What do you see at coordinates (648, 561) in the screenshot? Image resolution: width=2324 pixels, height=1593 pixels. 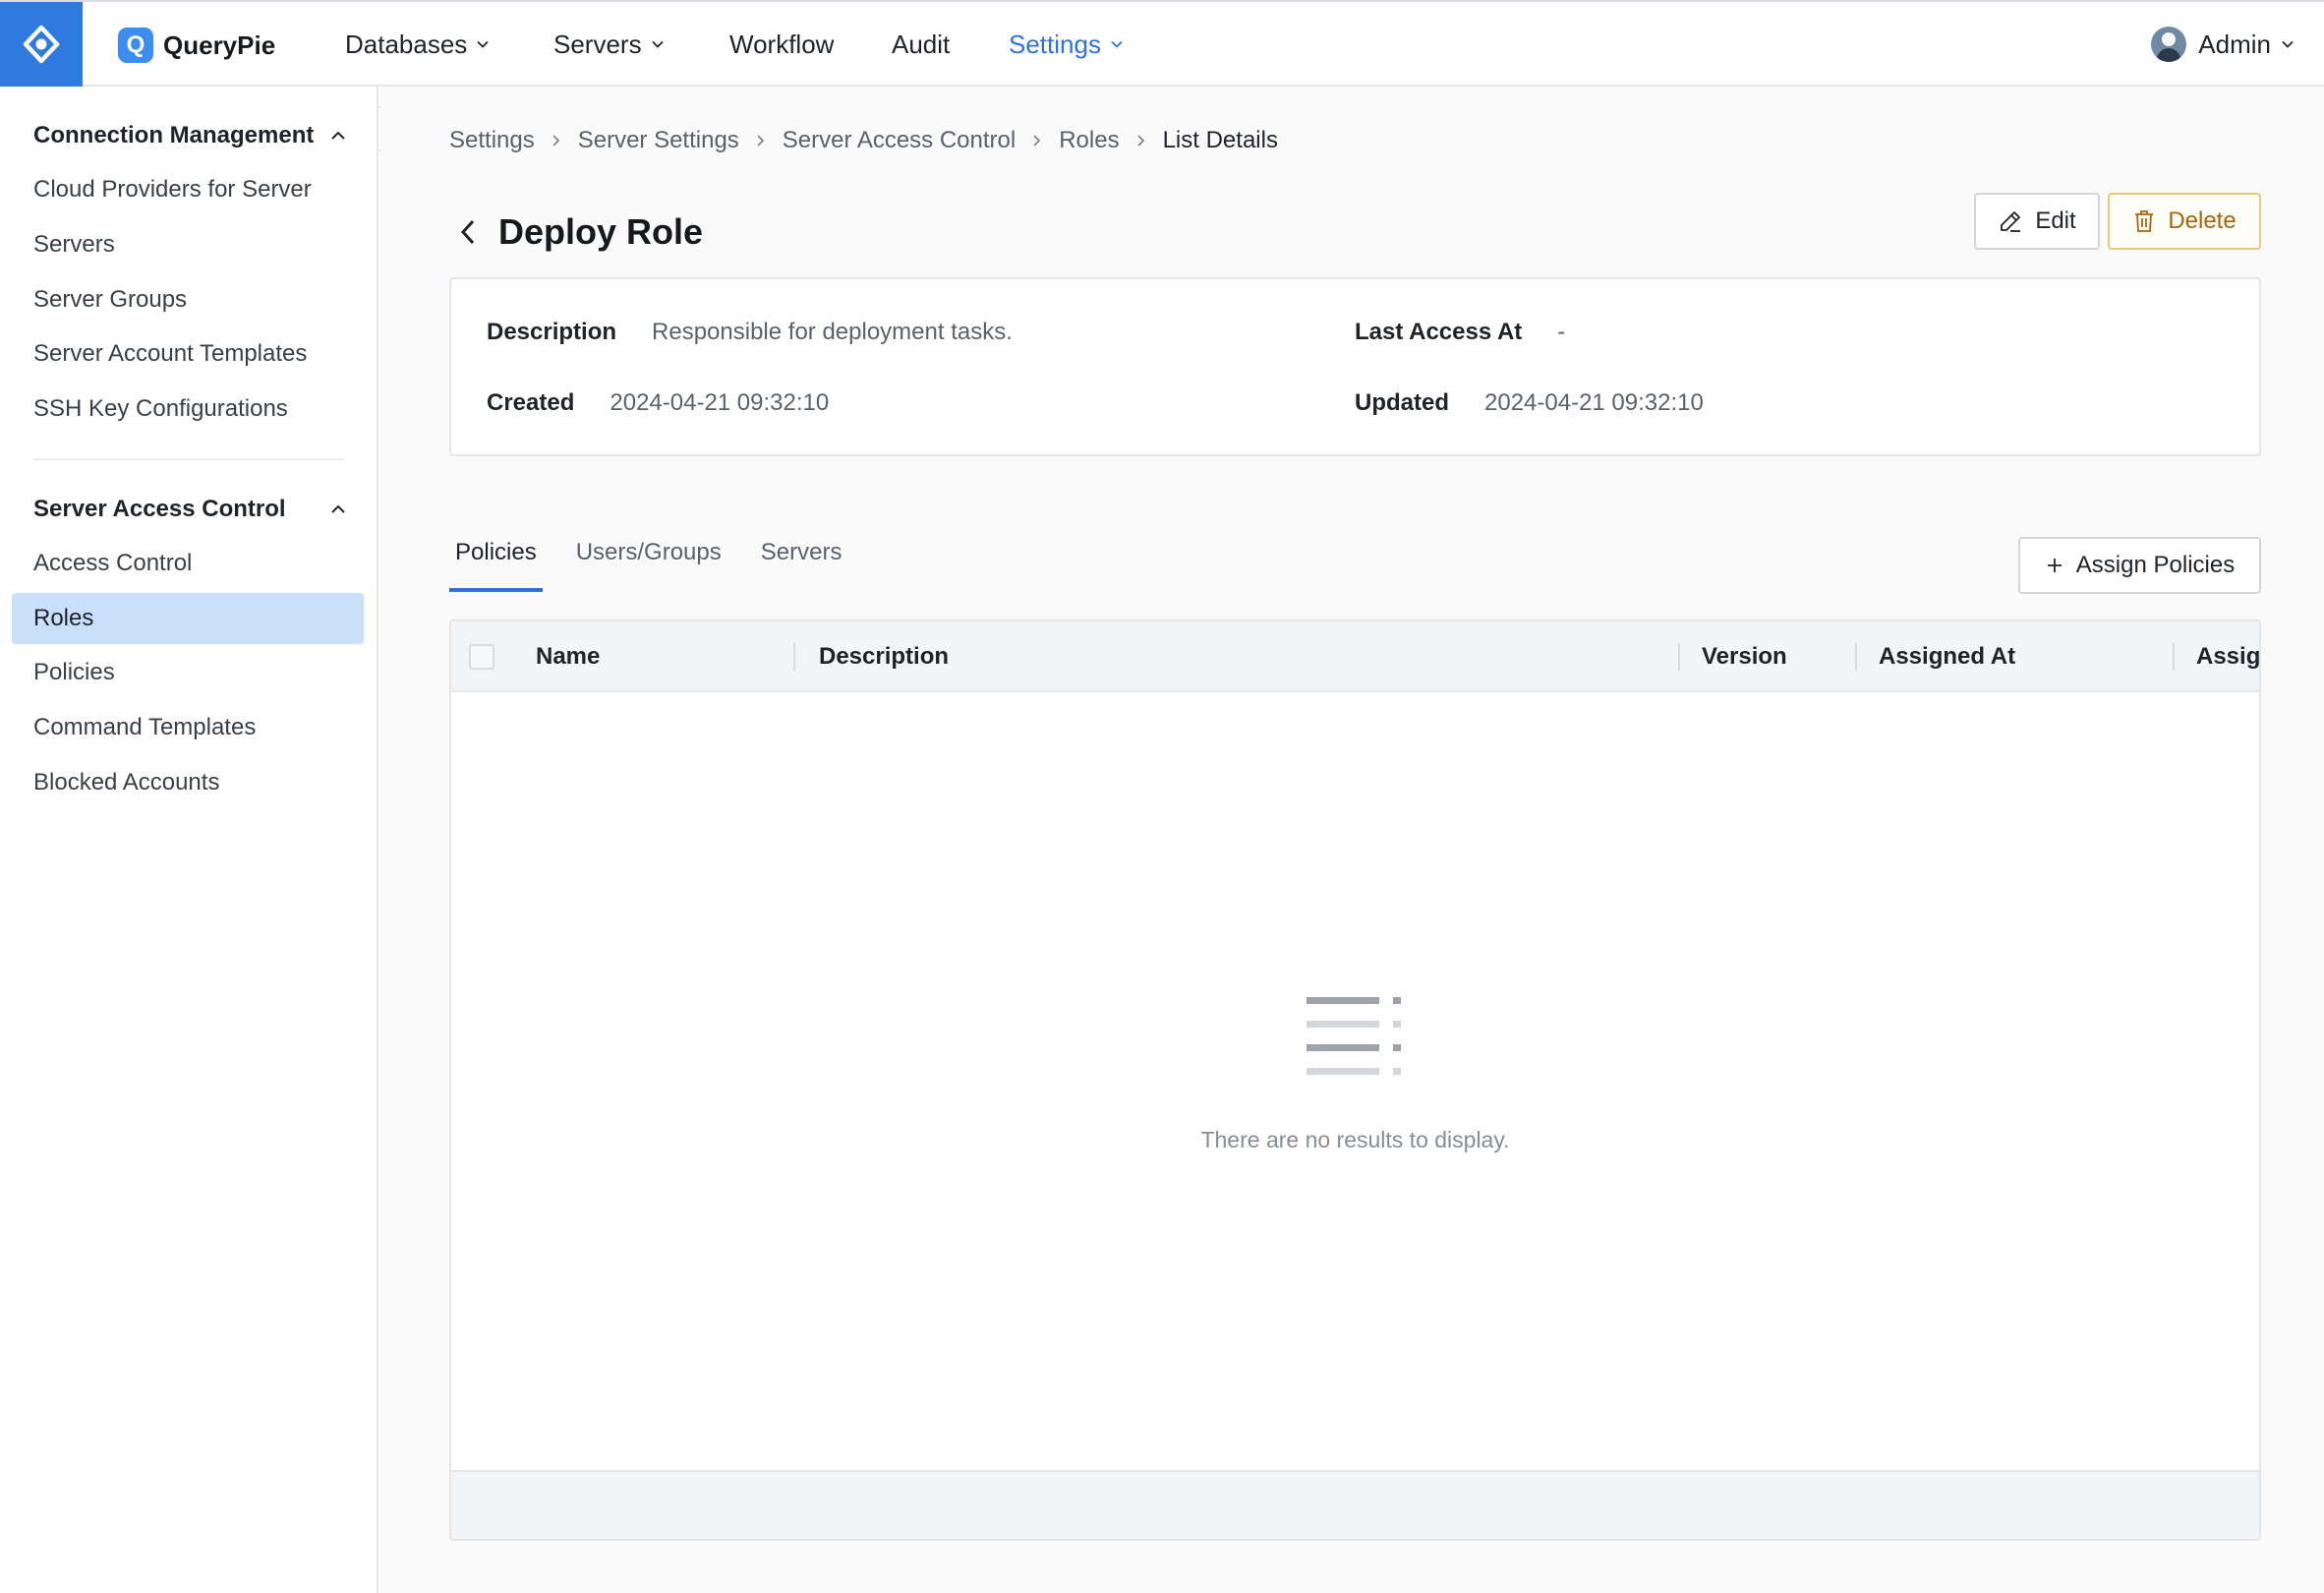 I see `tab-users-groups: Users/Groups` at bounding box center [648, 561].